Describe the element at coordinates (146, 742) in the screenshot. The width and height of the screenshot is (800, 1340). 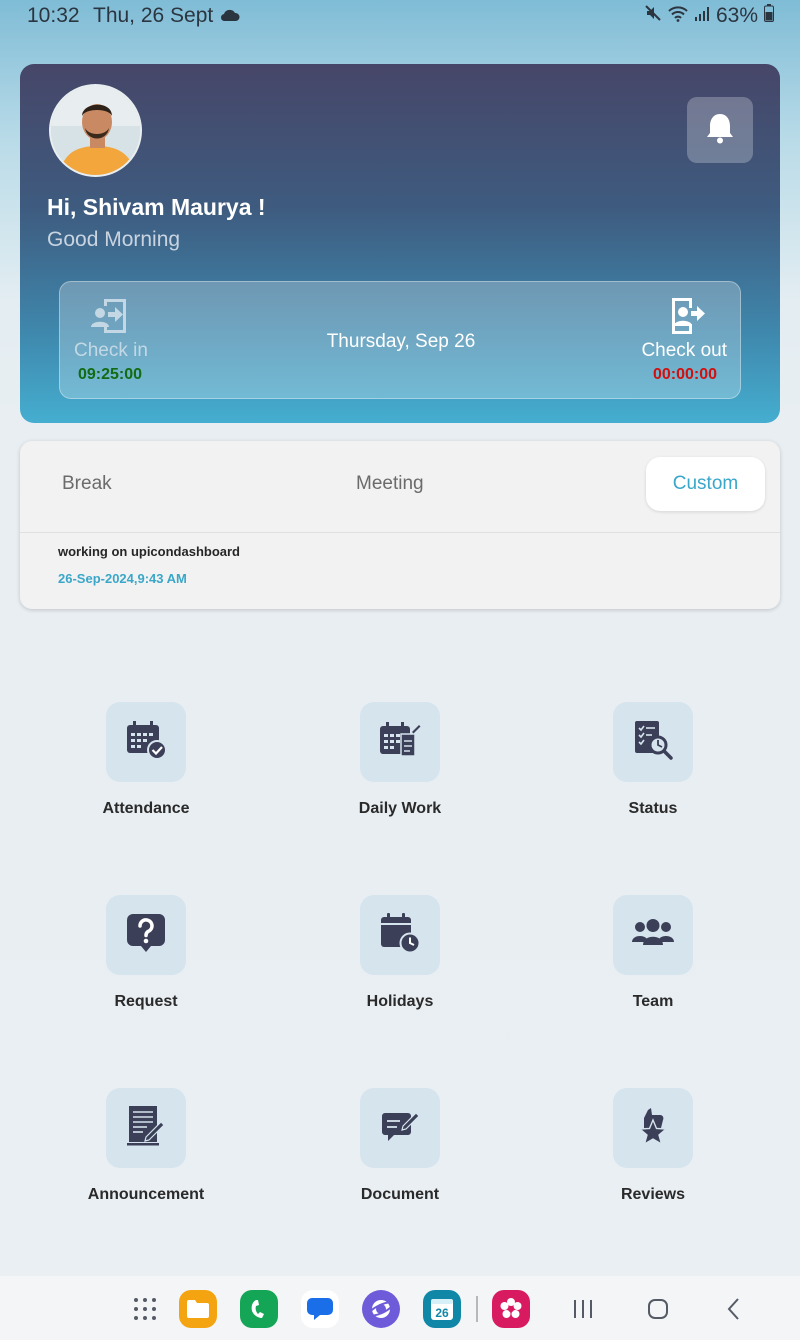
I see `calendar-check-icon` at that location.